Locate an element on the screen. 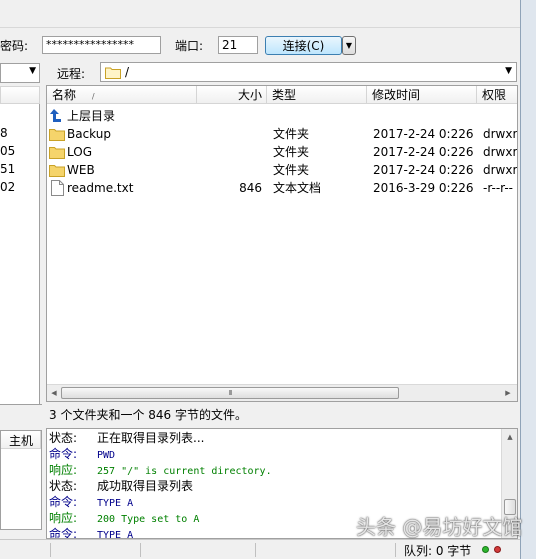  local-row: 8 is located at coordinates (19, 133).